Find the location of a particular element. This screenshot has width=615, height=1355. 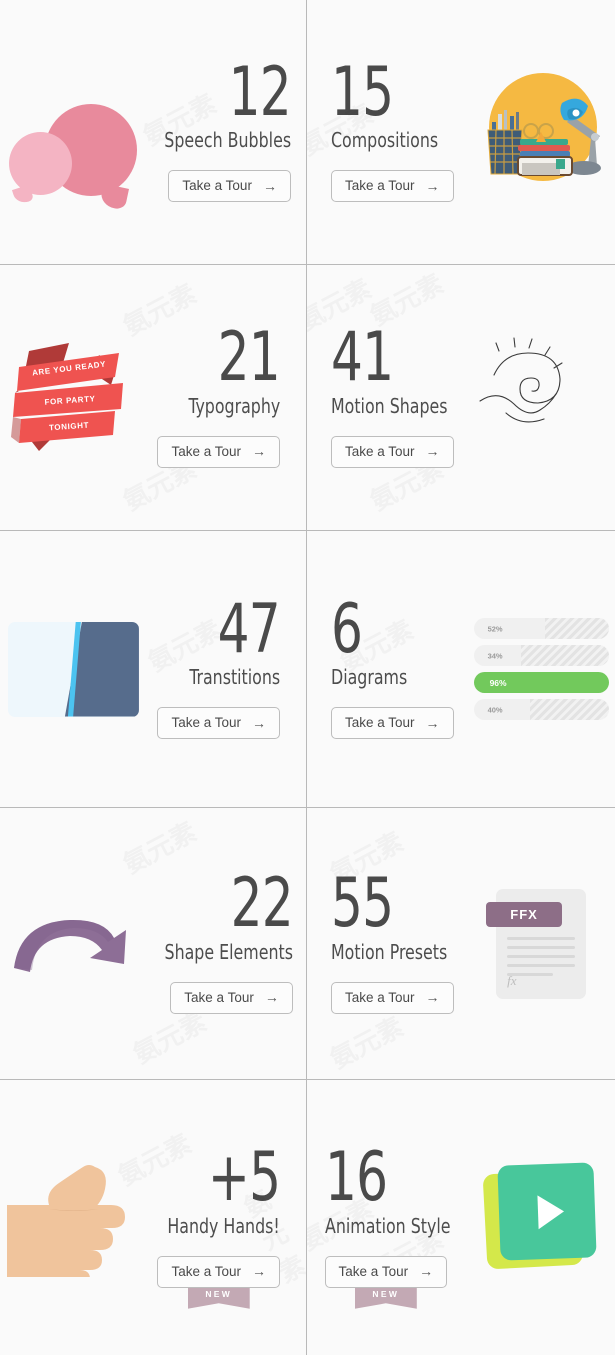

card-diagrams: 52% 34% 96% 40% 6 Diagrams Take a Tour → is located at coordinates (461, 669).